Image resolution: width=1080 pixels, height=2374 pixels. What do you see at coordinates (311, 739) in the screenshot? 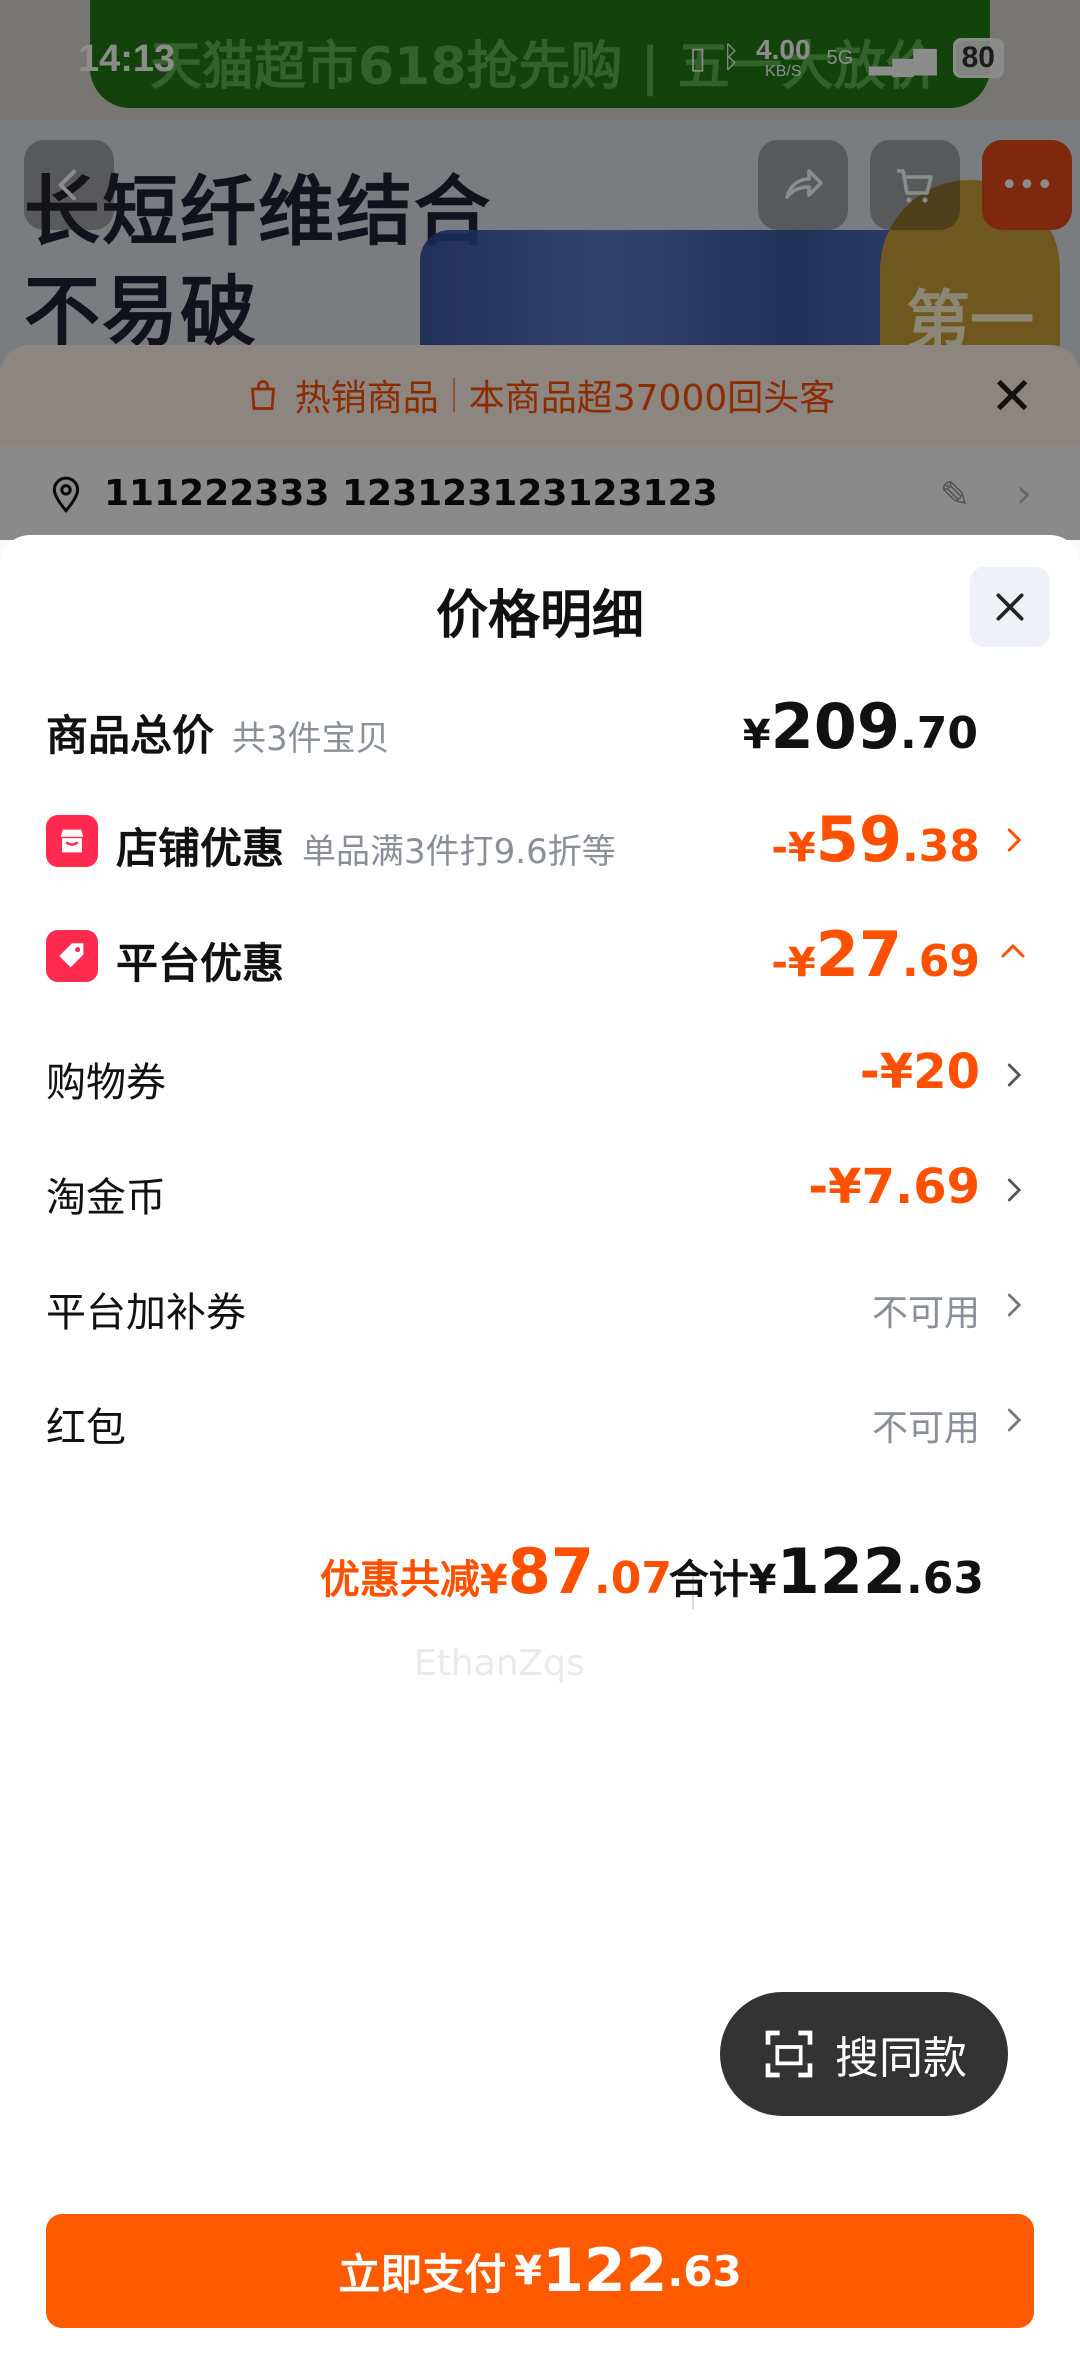
I see `item-count: 共3件宝贝` at bounding box center [311, 739].